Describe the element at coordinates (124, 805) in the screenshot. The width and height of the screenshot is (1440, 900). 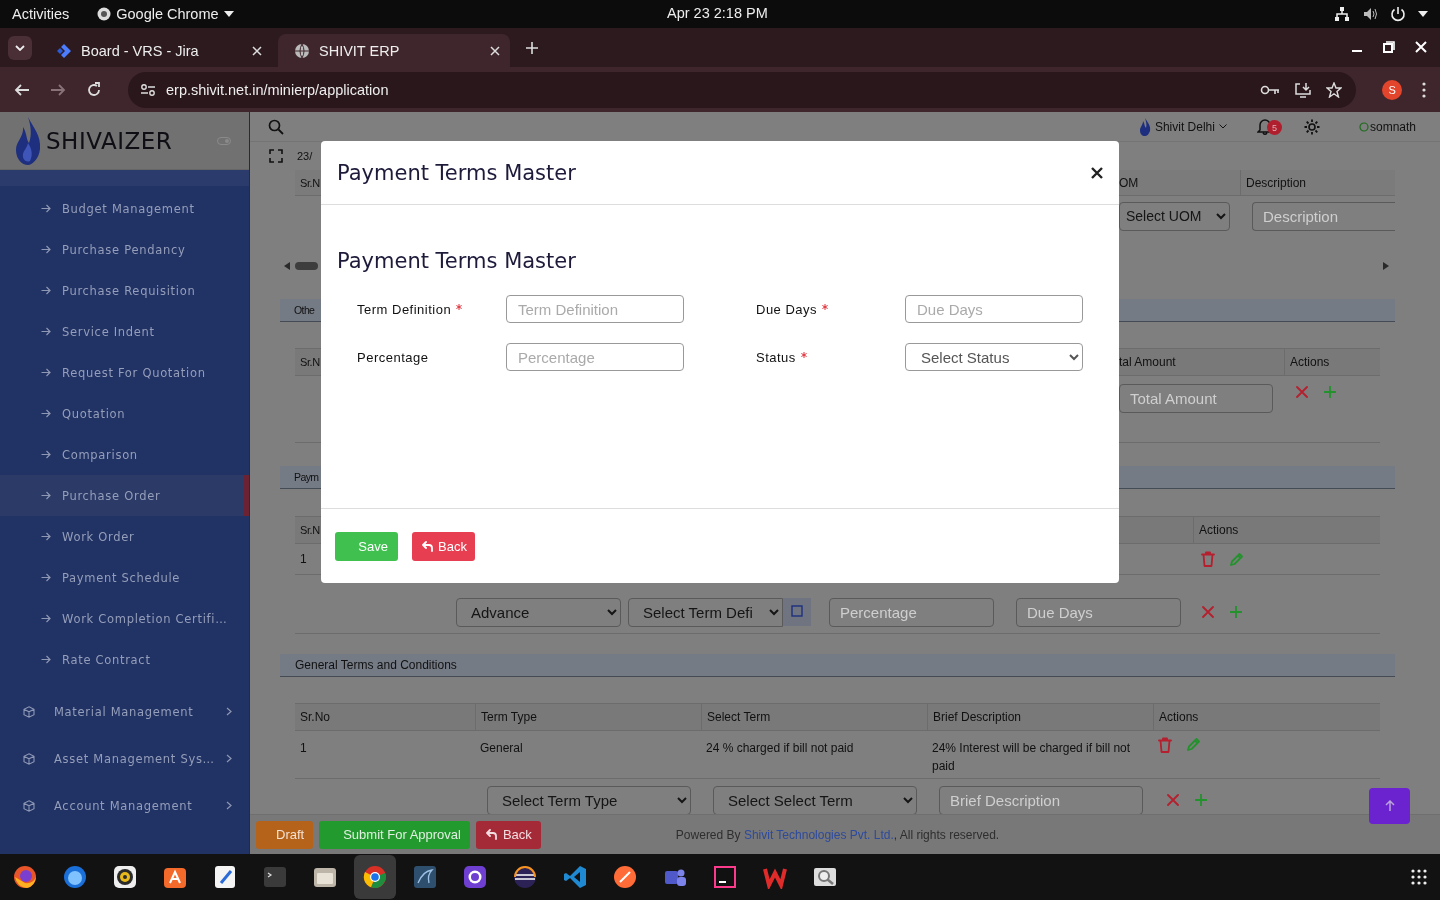
I see `sidebar-item: Account Management` at that location.